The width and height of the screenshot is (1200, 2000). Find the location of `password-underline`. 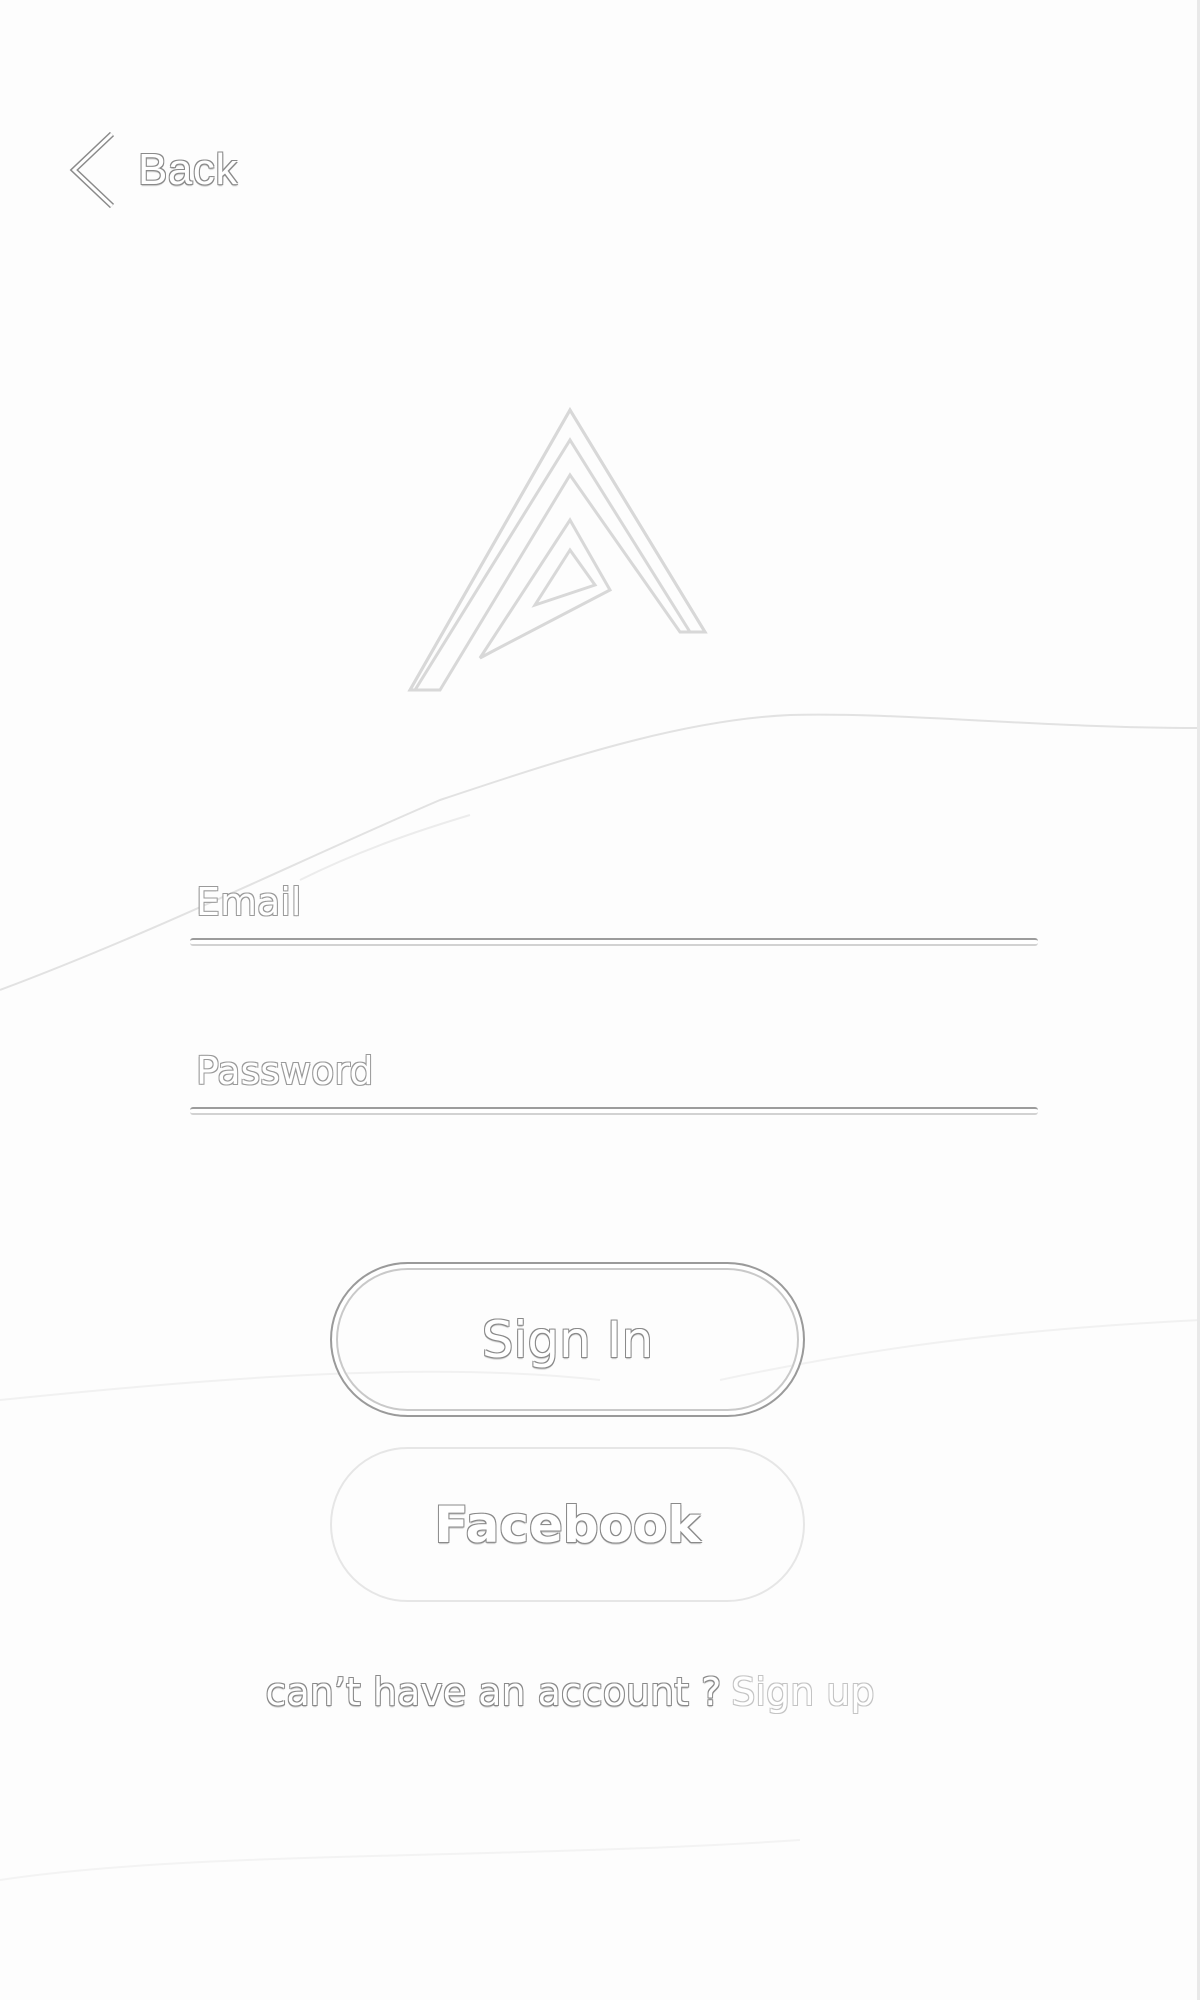

password-underline is located at coordinates (614, 1111).